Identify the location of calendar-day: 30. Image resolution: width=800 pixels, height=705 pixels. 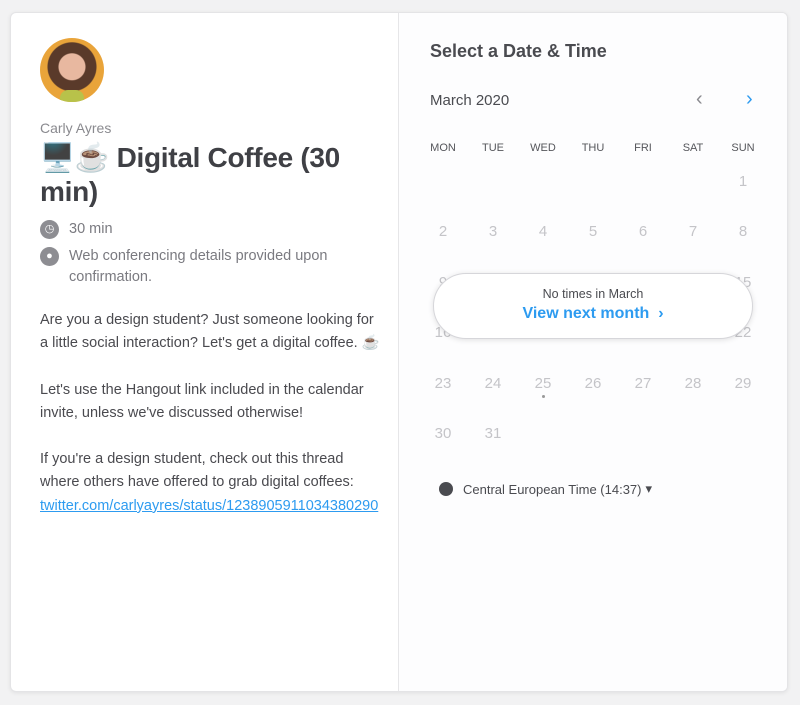
(443, 433).